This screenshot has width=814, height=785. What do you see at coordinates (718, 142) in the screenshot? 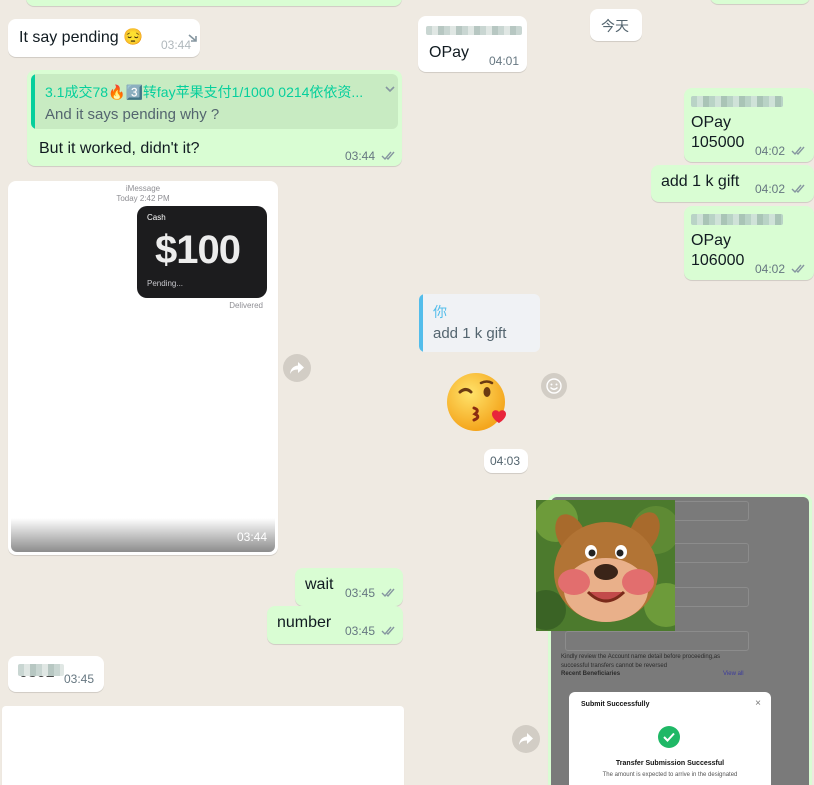
I see `message-line2: 105000` at bounding box center [718, 142].